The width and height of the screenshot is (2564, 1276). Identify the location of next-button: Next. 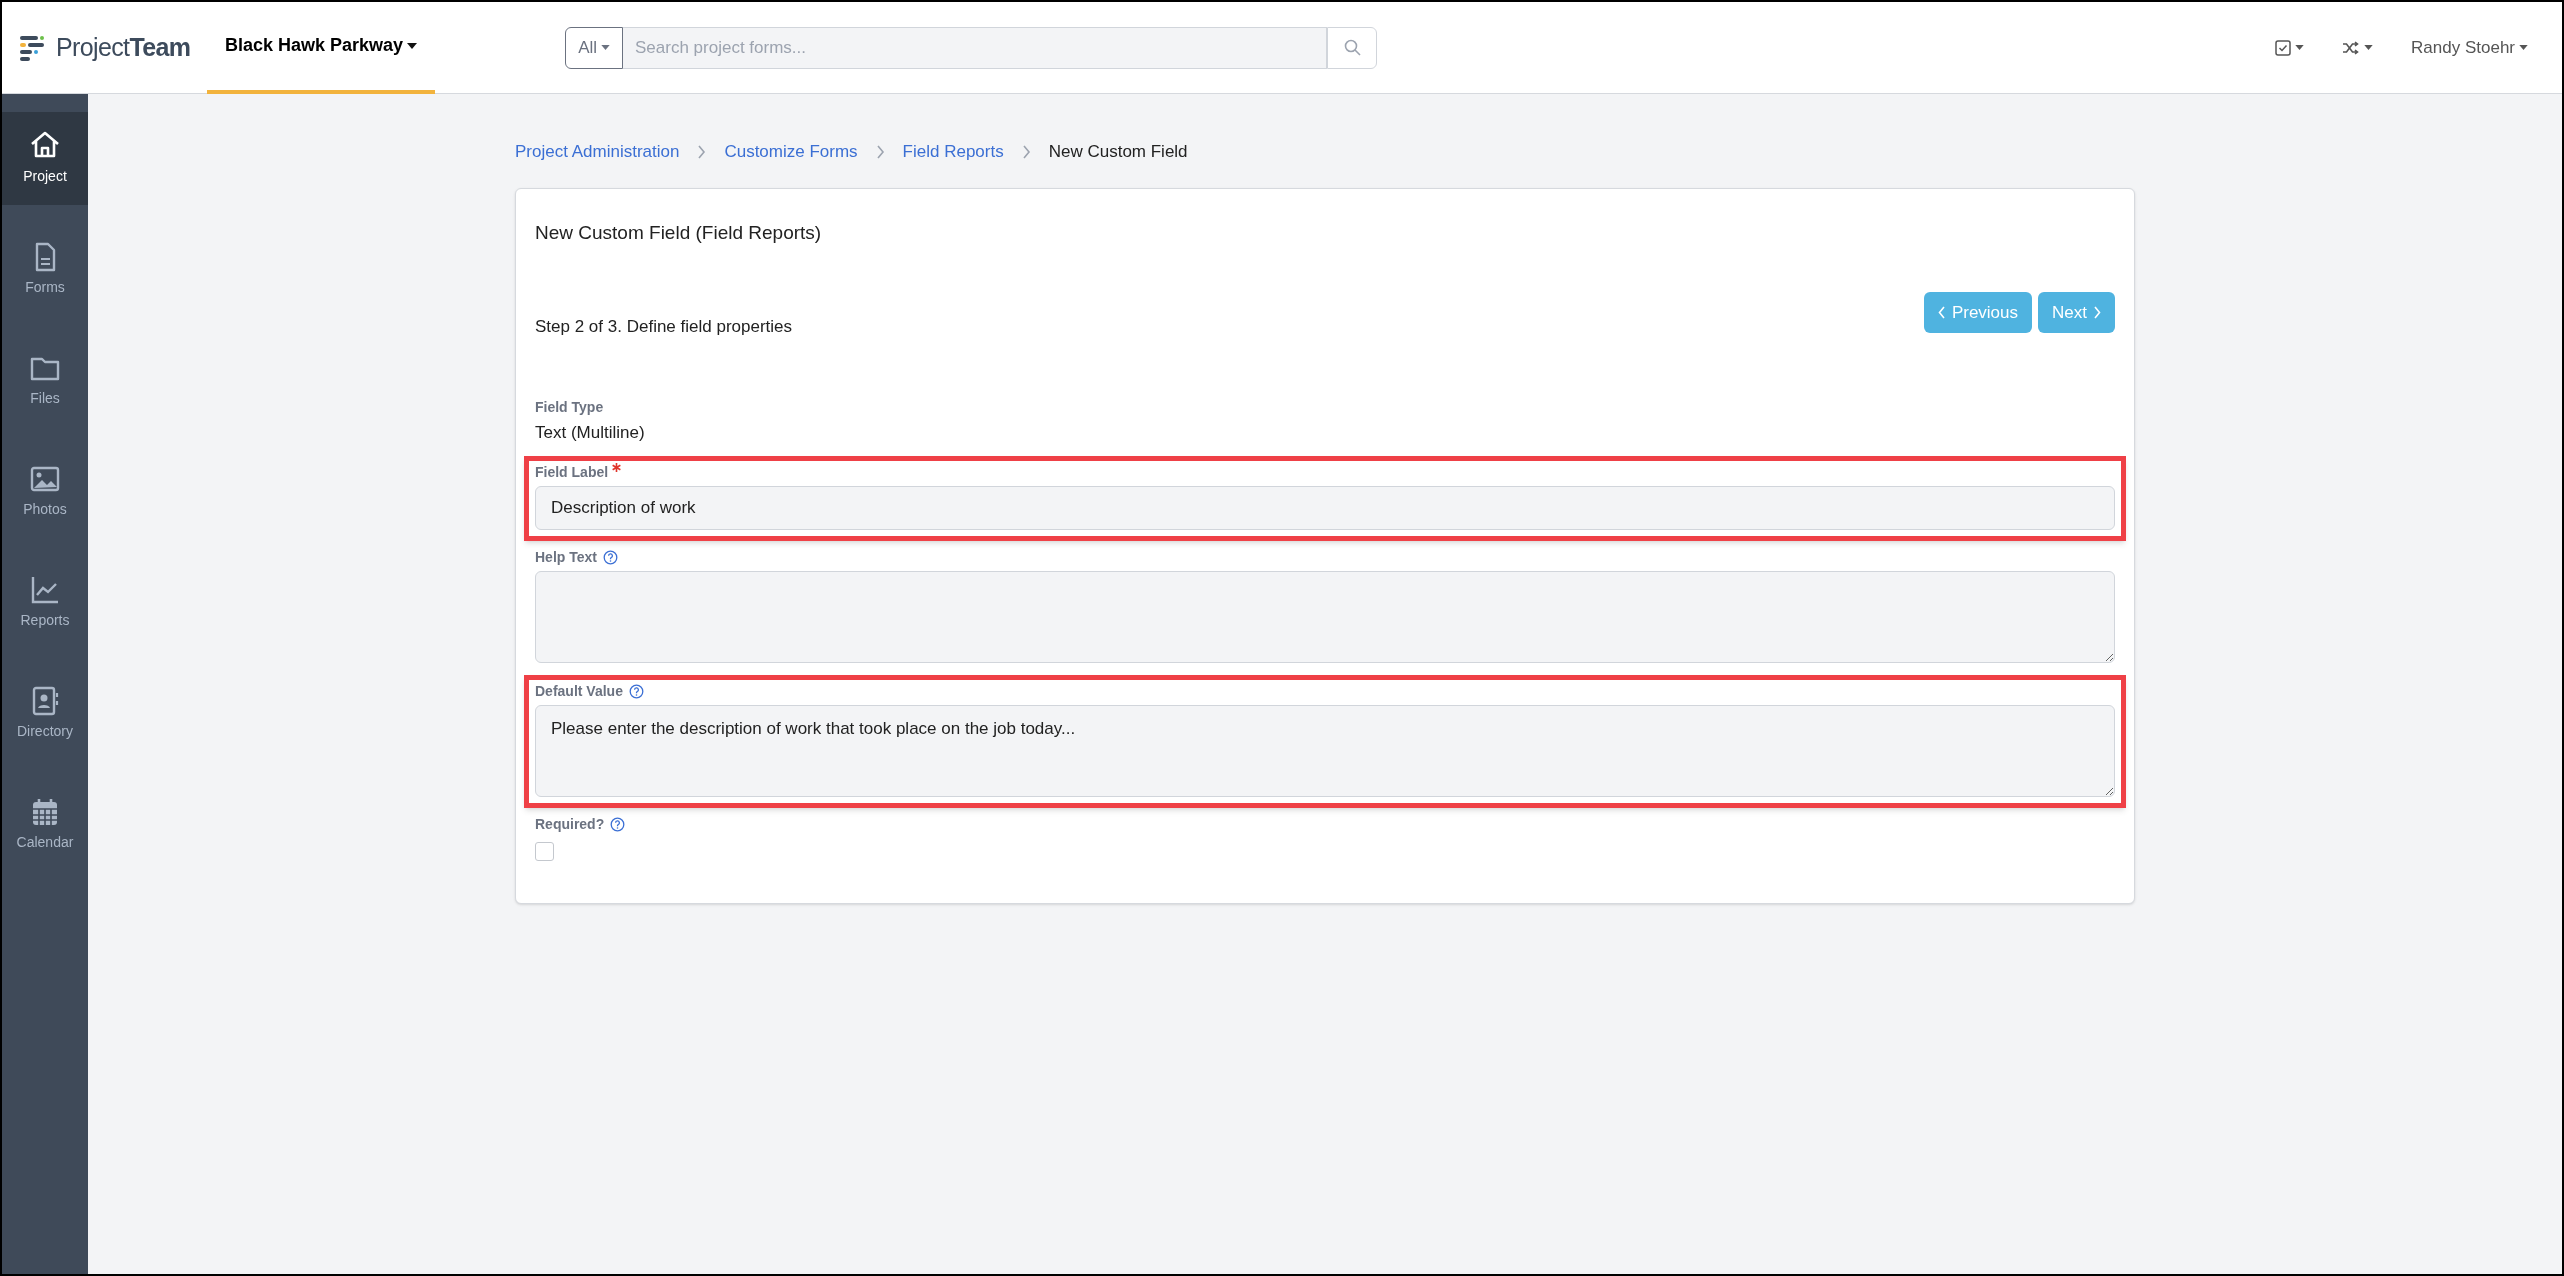
(2076, 312).